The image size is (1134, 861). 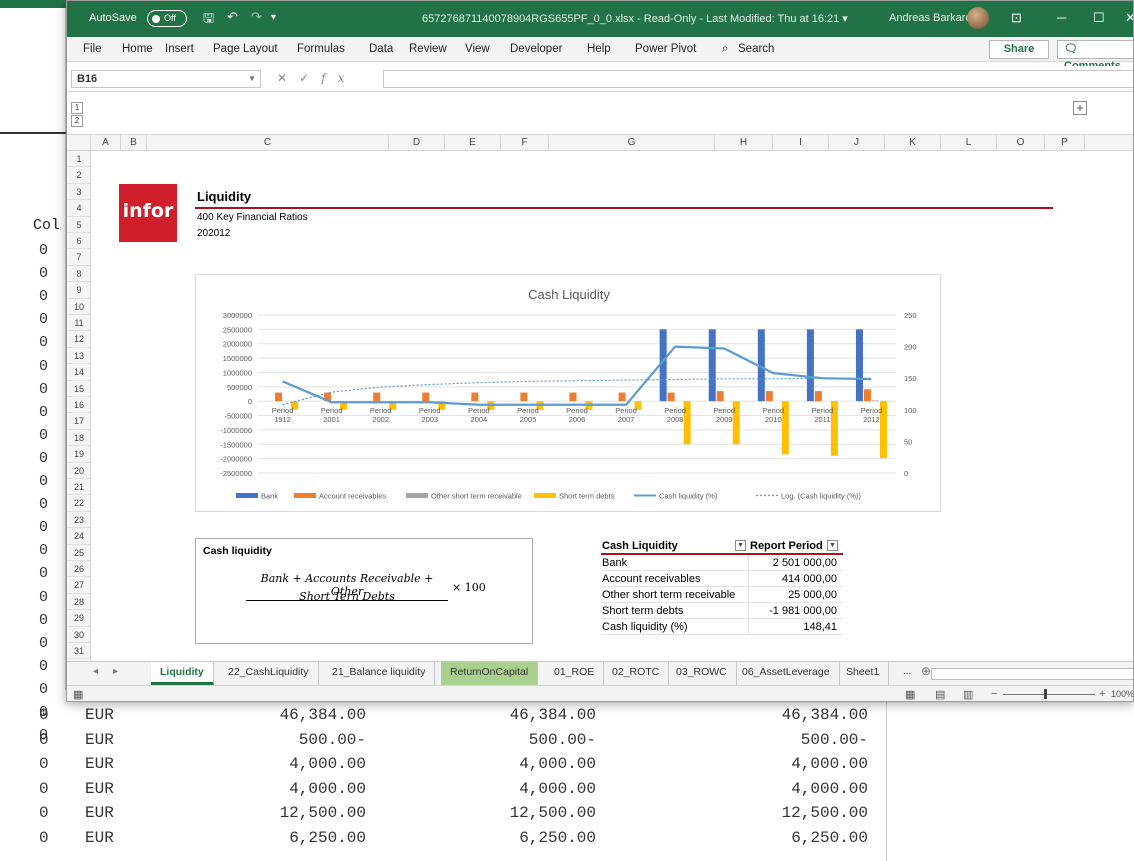 I want to click on row-header: 19, so click(x=78, y=454).